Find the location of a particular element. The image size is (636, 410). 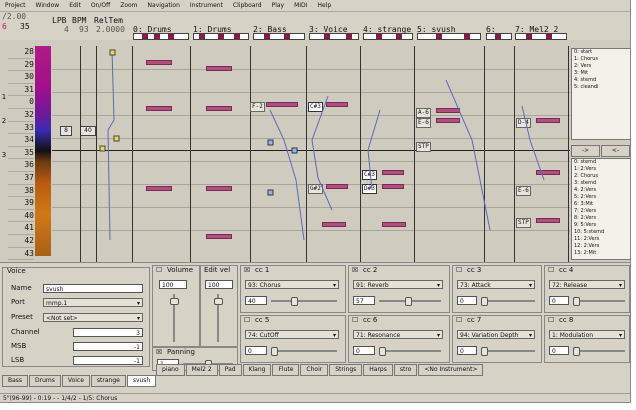

tab-voice: Flute is located at coordinates (286, 370).